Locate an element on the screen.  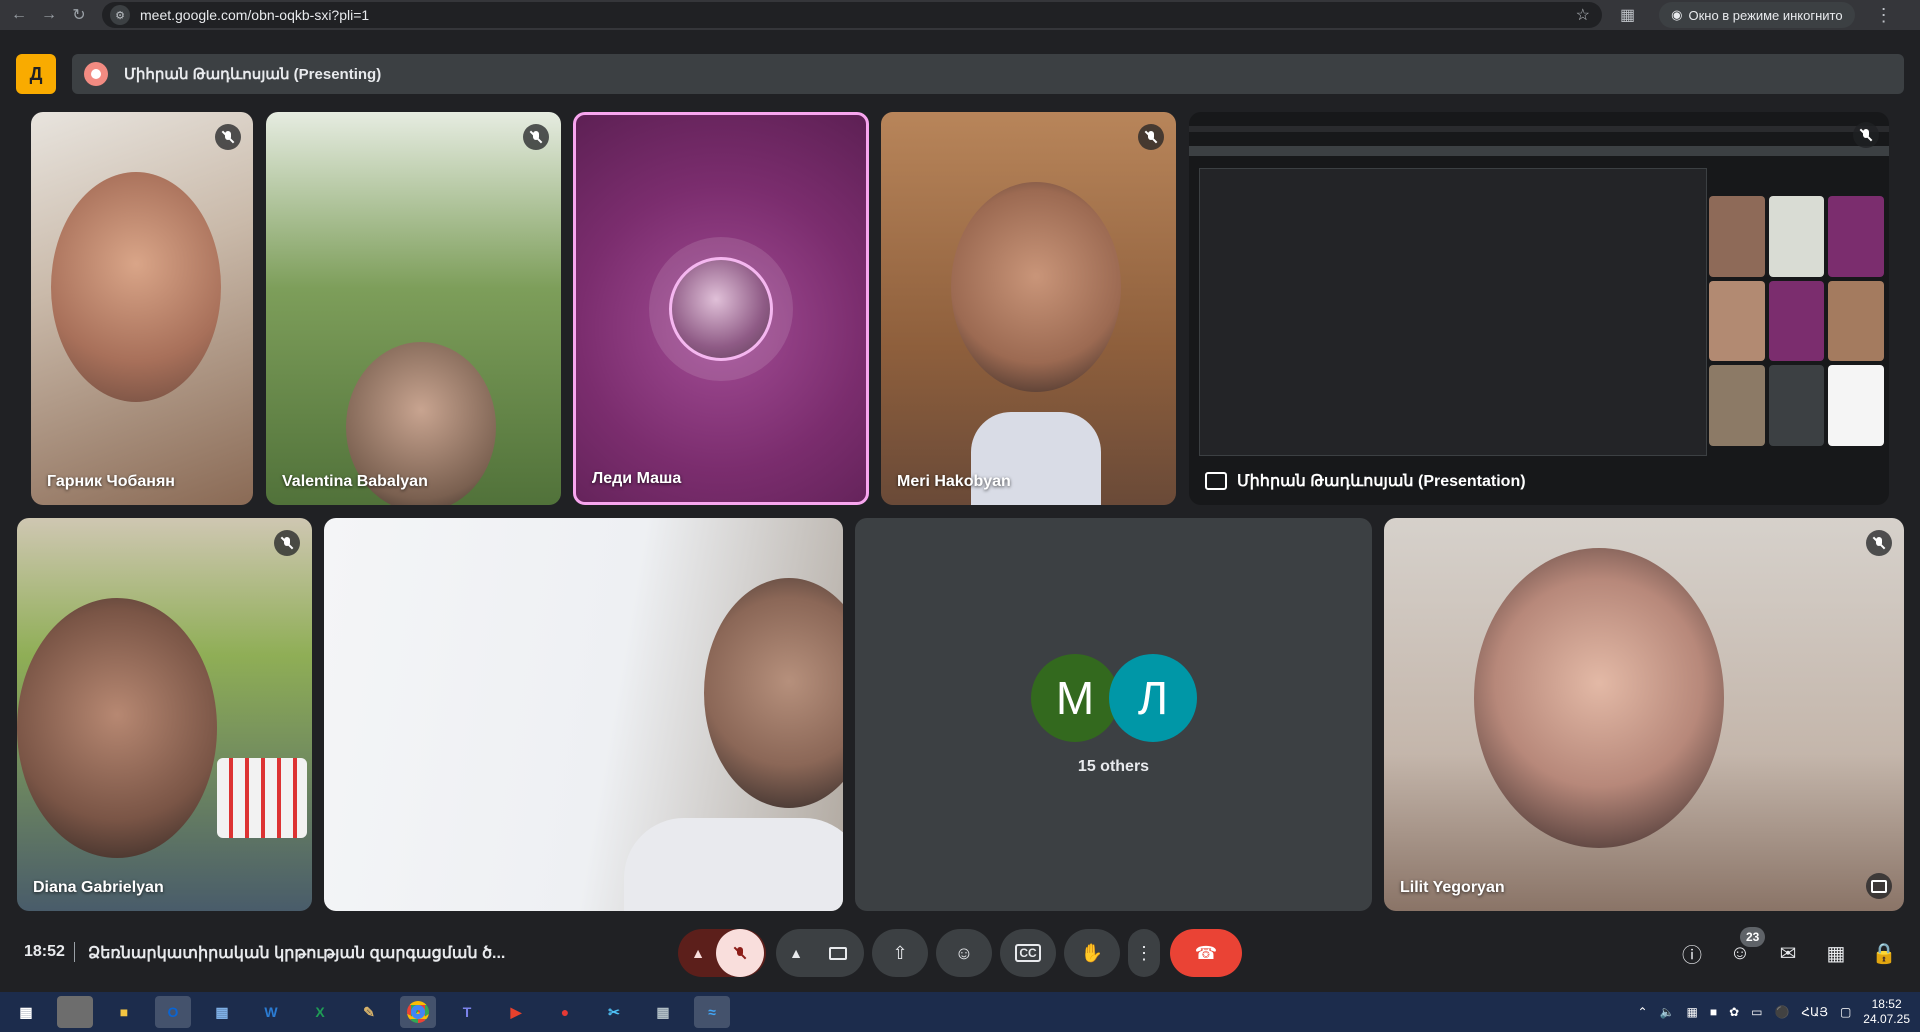
hand-icon: ✋ is located at coordinates (1092, 952).